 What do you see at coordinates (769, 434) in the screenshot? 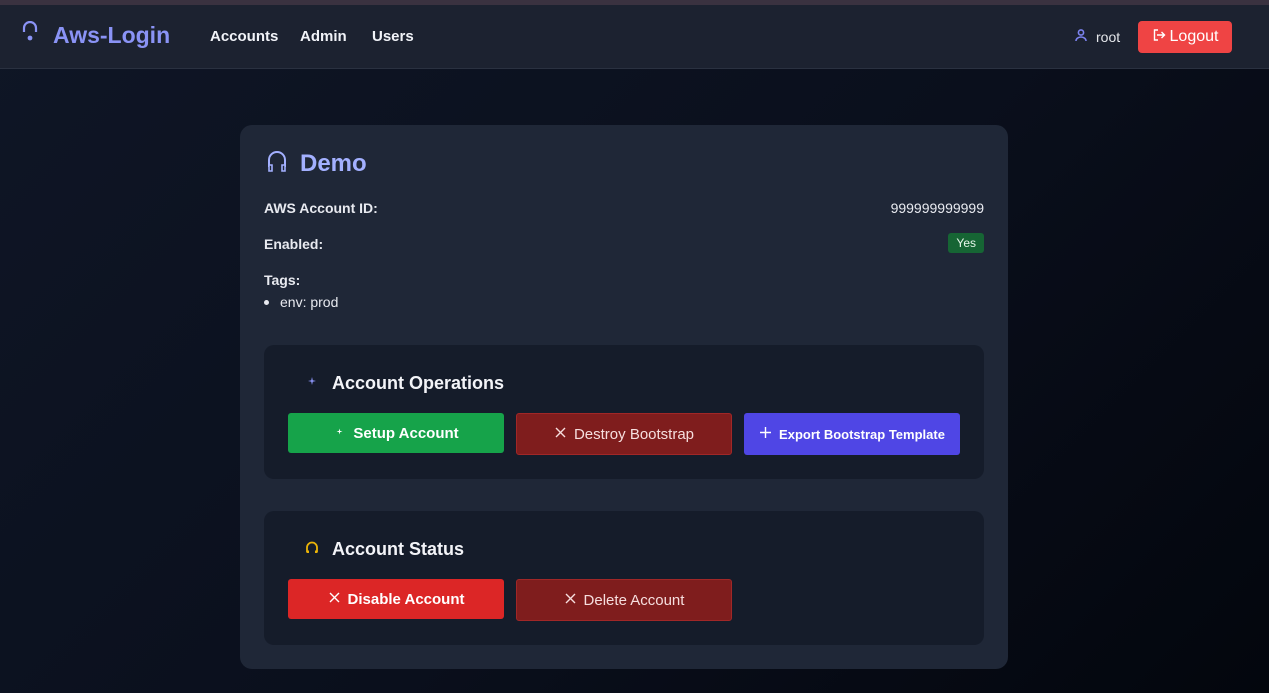
I see `plus-icon` at bounding box center [769, 434].